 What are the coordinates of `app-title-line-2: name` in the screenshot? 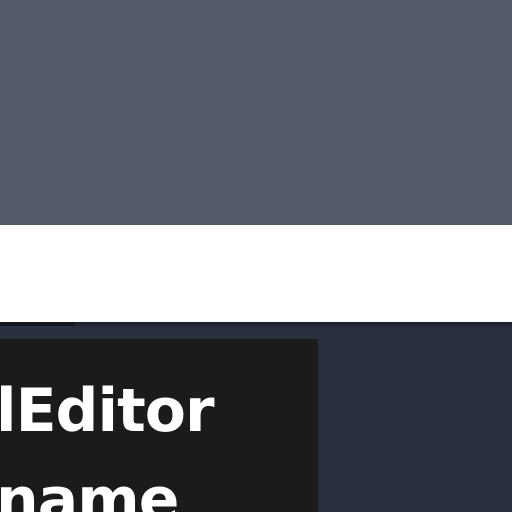 It's located at (89, 488).